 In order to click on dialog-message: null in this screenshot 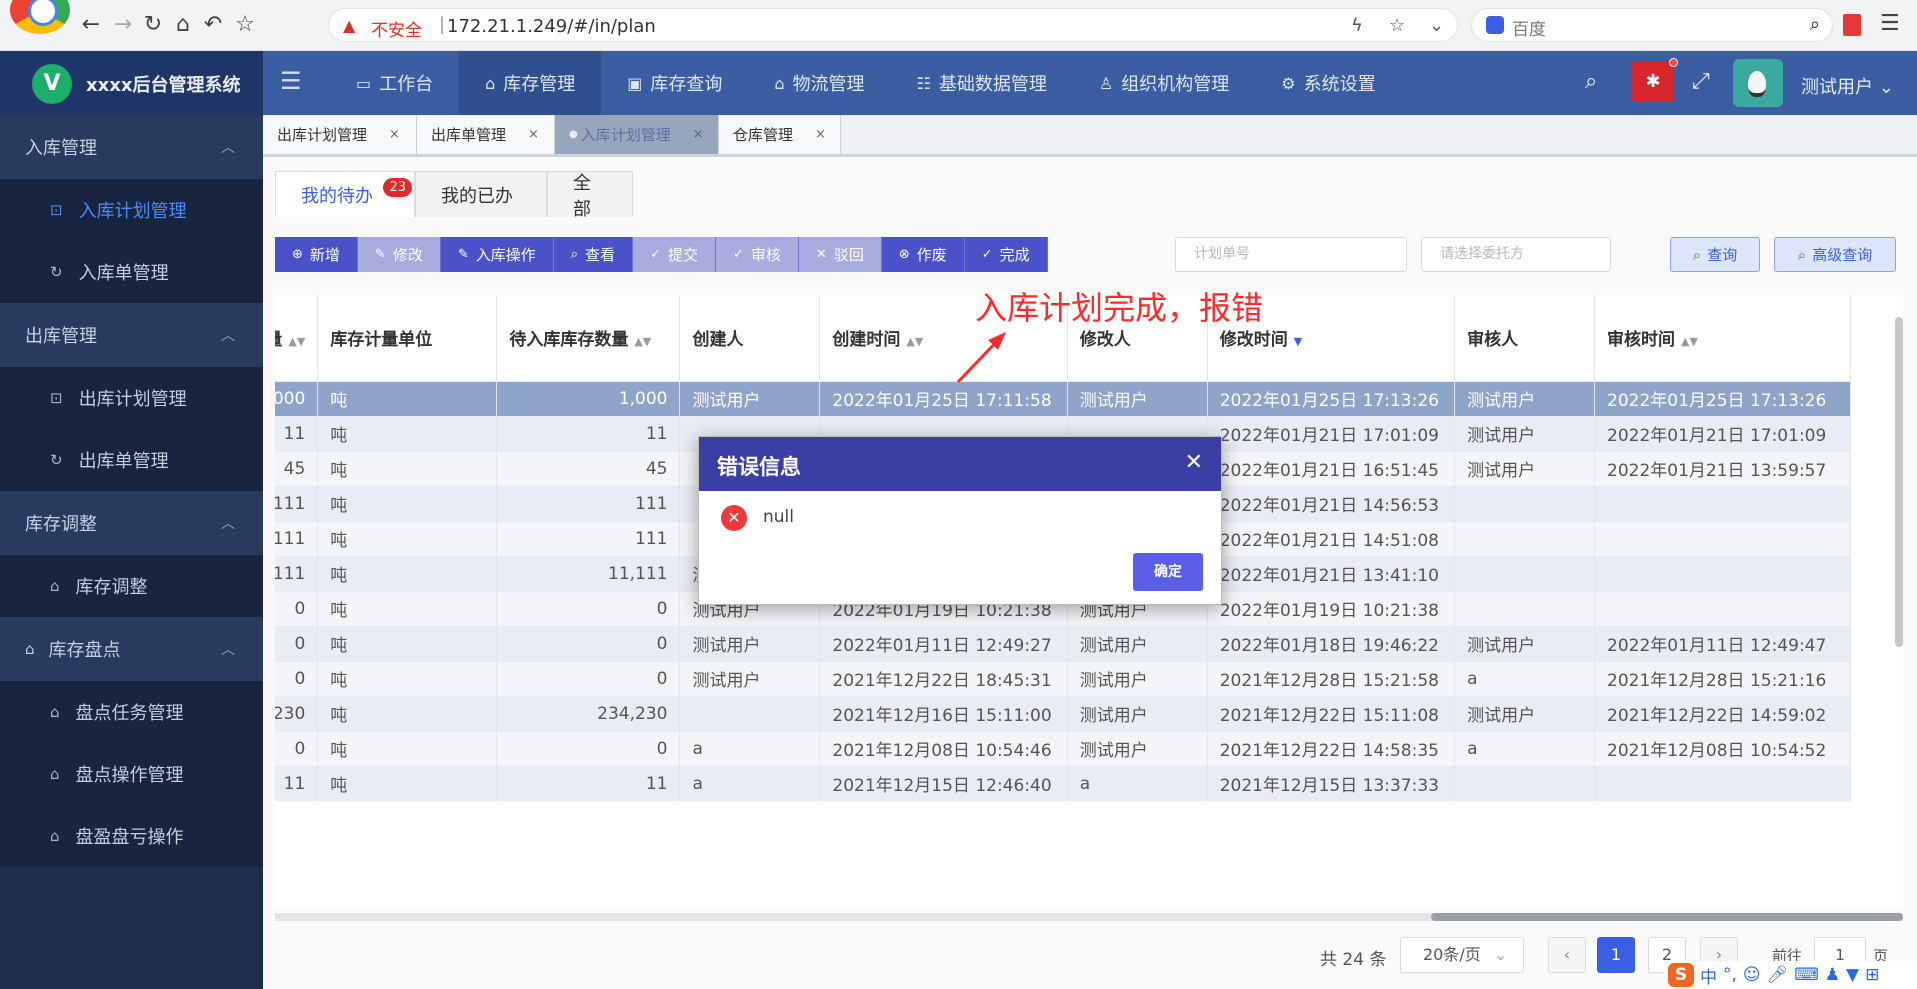, I will do `click(778, 517)`.